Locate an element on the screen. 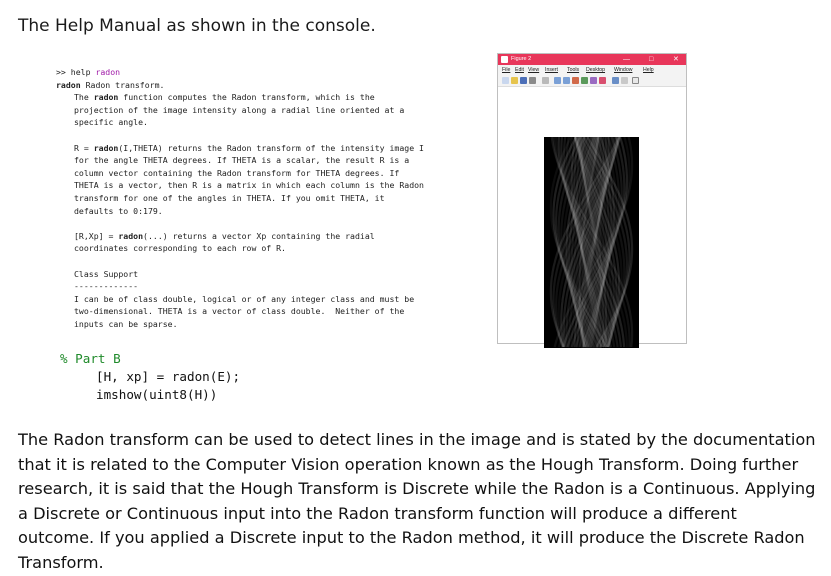  menu-tools: Tools is located at coordinates (573, 70).